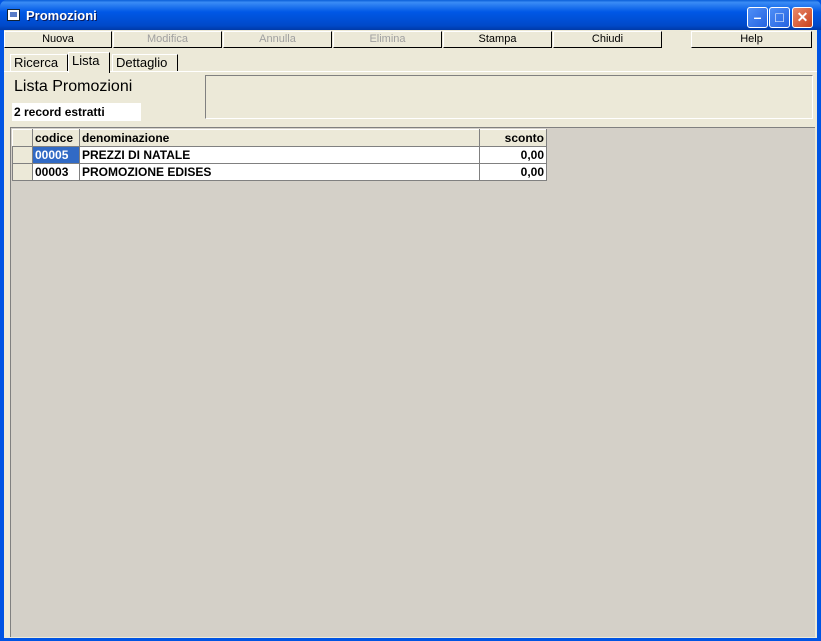 Image resolution: width=821 pixels, height=641 pixels. I want to click on column-header-sconto: sconto, so click(513, 138).